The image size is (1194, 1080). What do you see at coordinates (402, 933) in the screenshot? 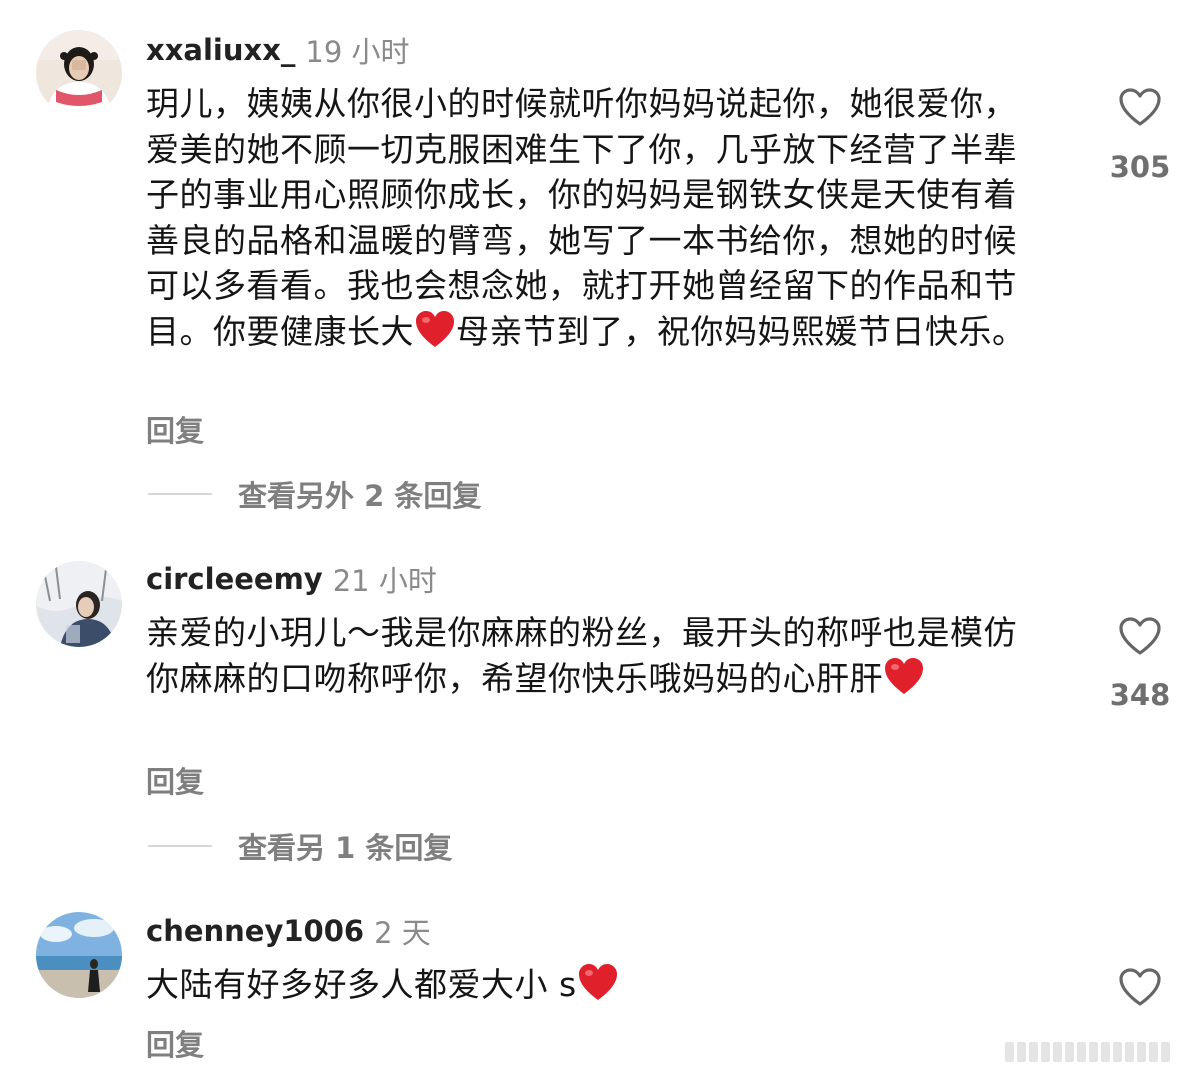
I see `timestamp: 2 天` at bounding box center [402, 933].